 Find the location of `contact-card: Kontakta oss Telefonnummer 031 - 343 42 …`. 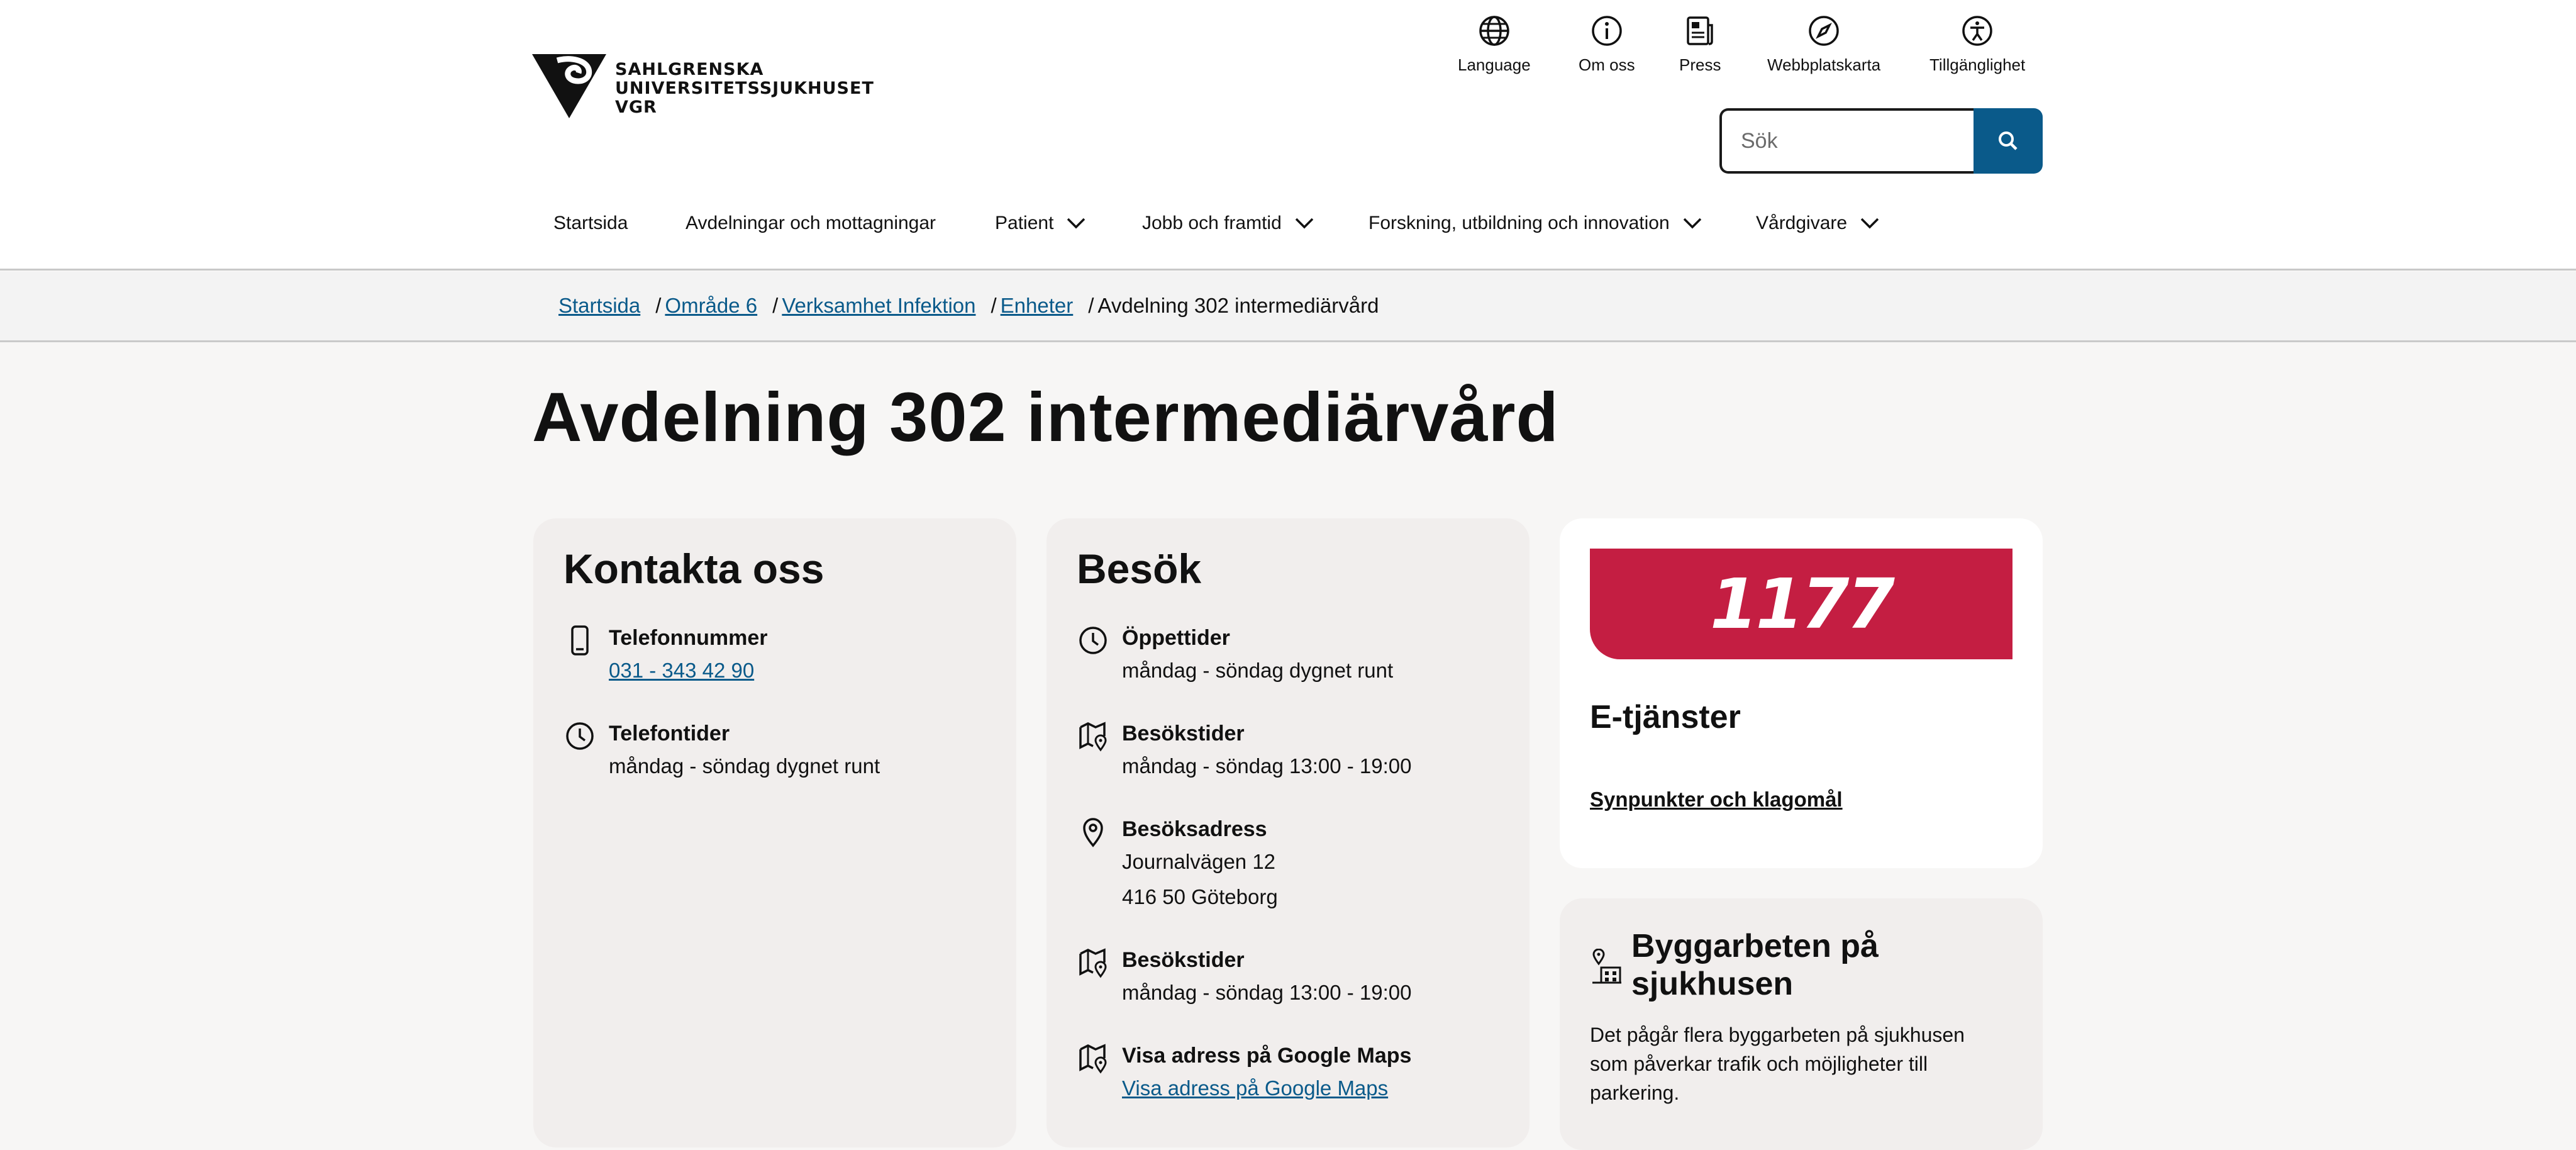

contact-card: Kontakta oss Telefonnummer 031 - 343 42 … is located at coordinates (774, 832).